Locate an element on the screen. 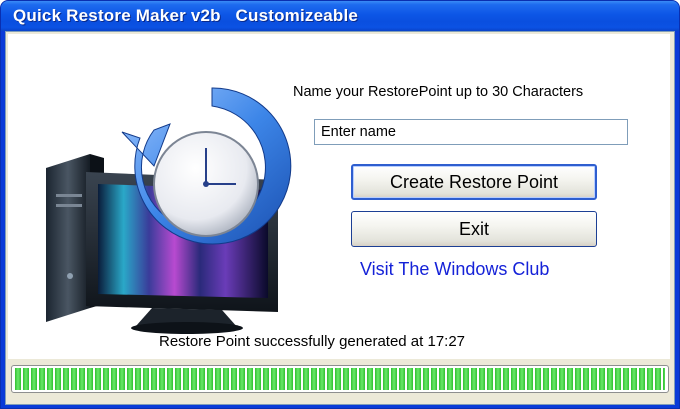 This screenshot has height=409, width=680. title-bar: Quick Restore Maker v2b Customizeable is located at coordinates (340, 16).